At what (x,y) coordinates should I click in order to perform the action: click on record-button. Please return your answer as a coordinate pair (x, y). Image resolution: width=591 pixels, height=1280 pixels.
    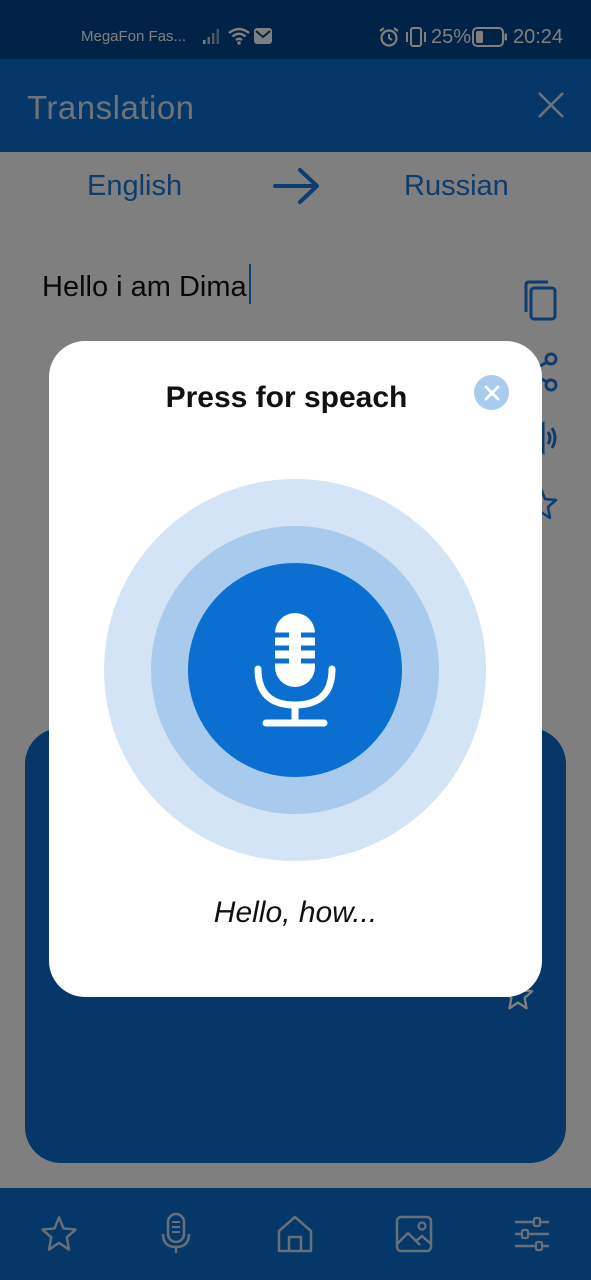
    Looking at the image, I should click on (295, 670).